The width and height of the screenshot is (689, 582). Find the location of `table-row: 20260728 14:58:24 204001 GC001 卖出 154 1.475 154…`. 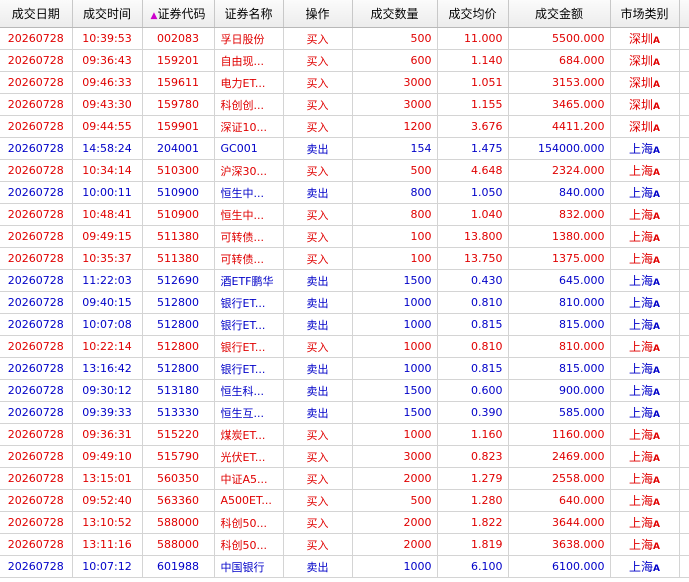

table-row: 20260728 14:58:24 204001 GC001 卖出 154 1.475 154… is located at coordinates (344, 148).